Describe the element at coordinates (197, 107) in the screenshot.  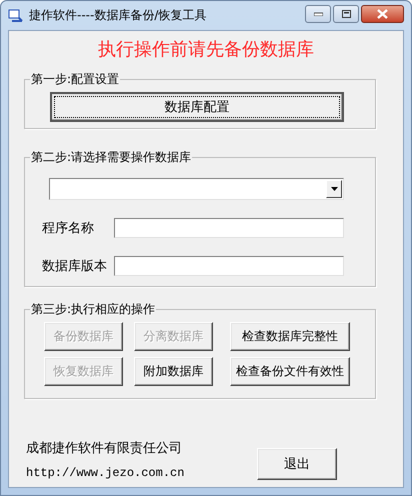
I see `database-config-button: 数据库配置` at that location.